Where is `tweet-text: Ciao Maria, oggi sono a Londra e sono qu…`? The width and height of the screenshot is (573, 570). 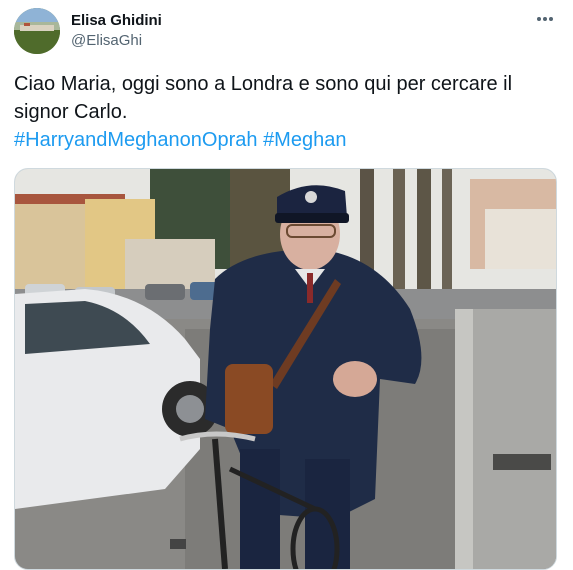
tweet-text: Ciao Maria, oggi sono a Londra e sono qu… is located at coordinates (286, 112).